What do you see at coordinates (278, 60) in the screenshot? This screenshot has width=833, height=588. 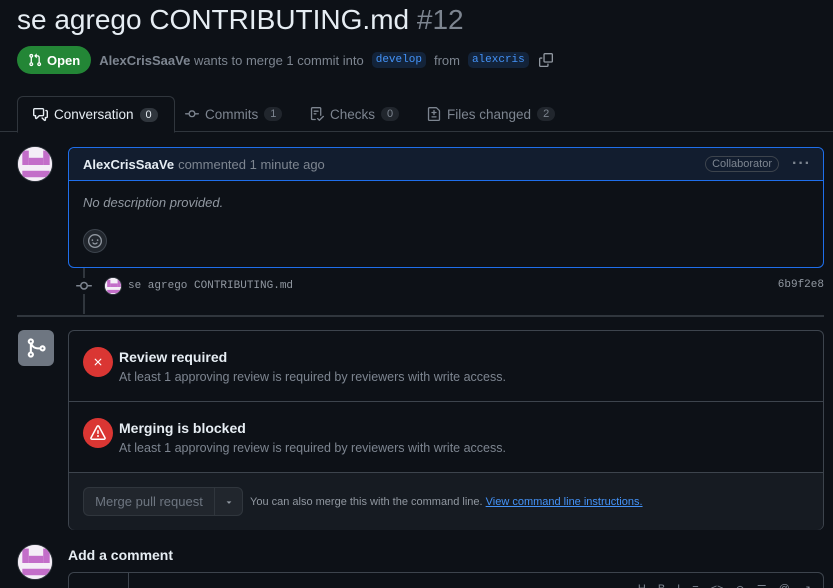 I see `pr-summary-text: wants to merge 1 commit into` at bounding box center [278, 60].